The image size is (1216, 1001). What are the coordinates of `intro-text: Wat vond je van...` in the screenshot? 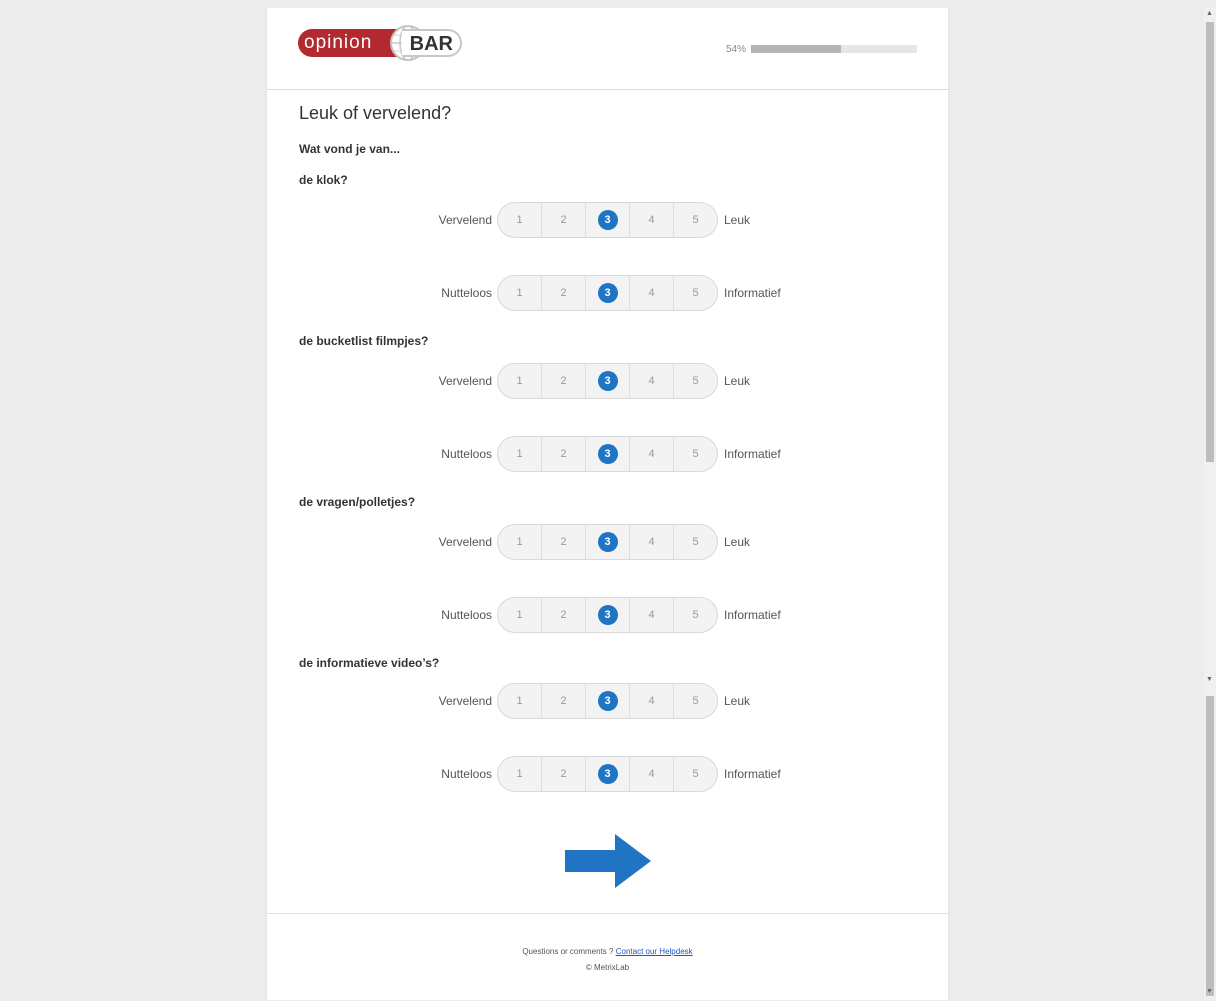 It's located at (349, 149).